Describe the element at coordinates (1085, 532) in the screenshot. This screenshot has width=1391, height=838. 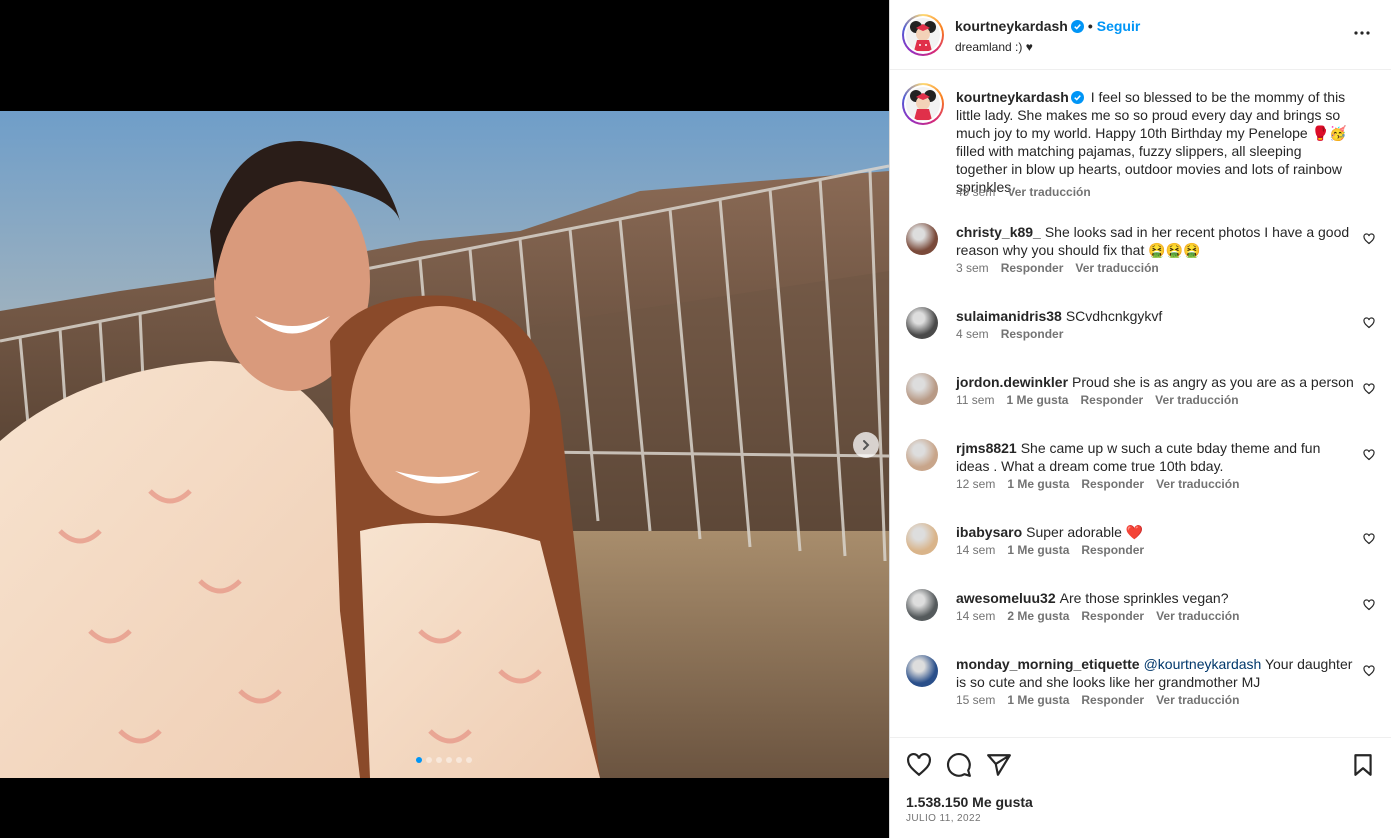
I see `comment-text: Super adorable ❤️` at that location.